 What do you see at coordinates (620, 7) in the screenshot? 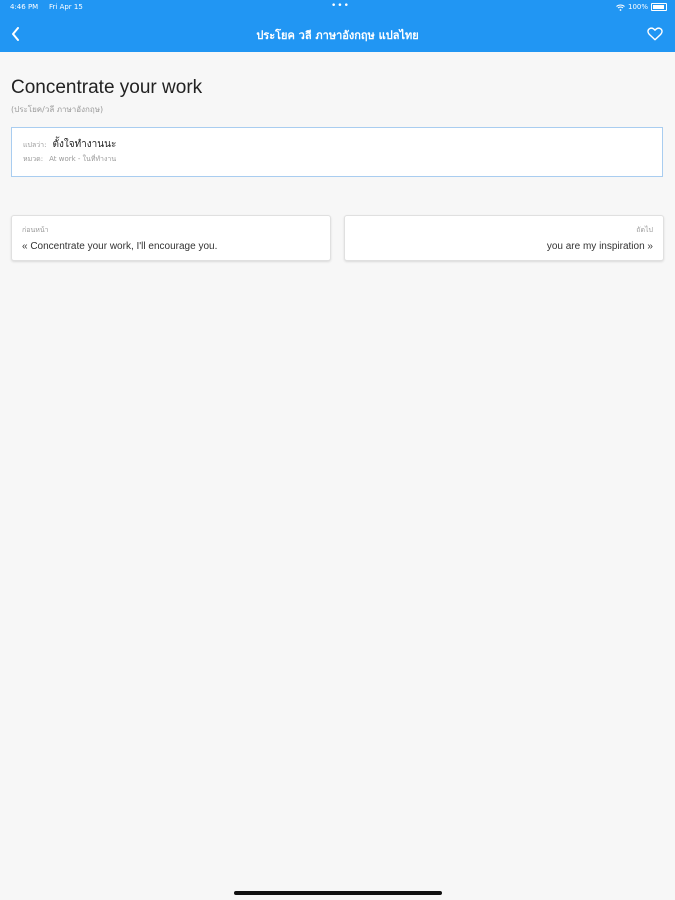
I see `wifi-icon` at bounding box center [620, 7].